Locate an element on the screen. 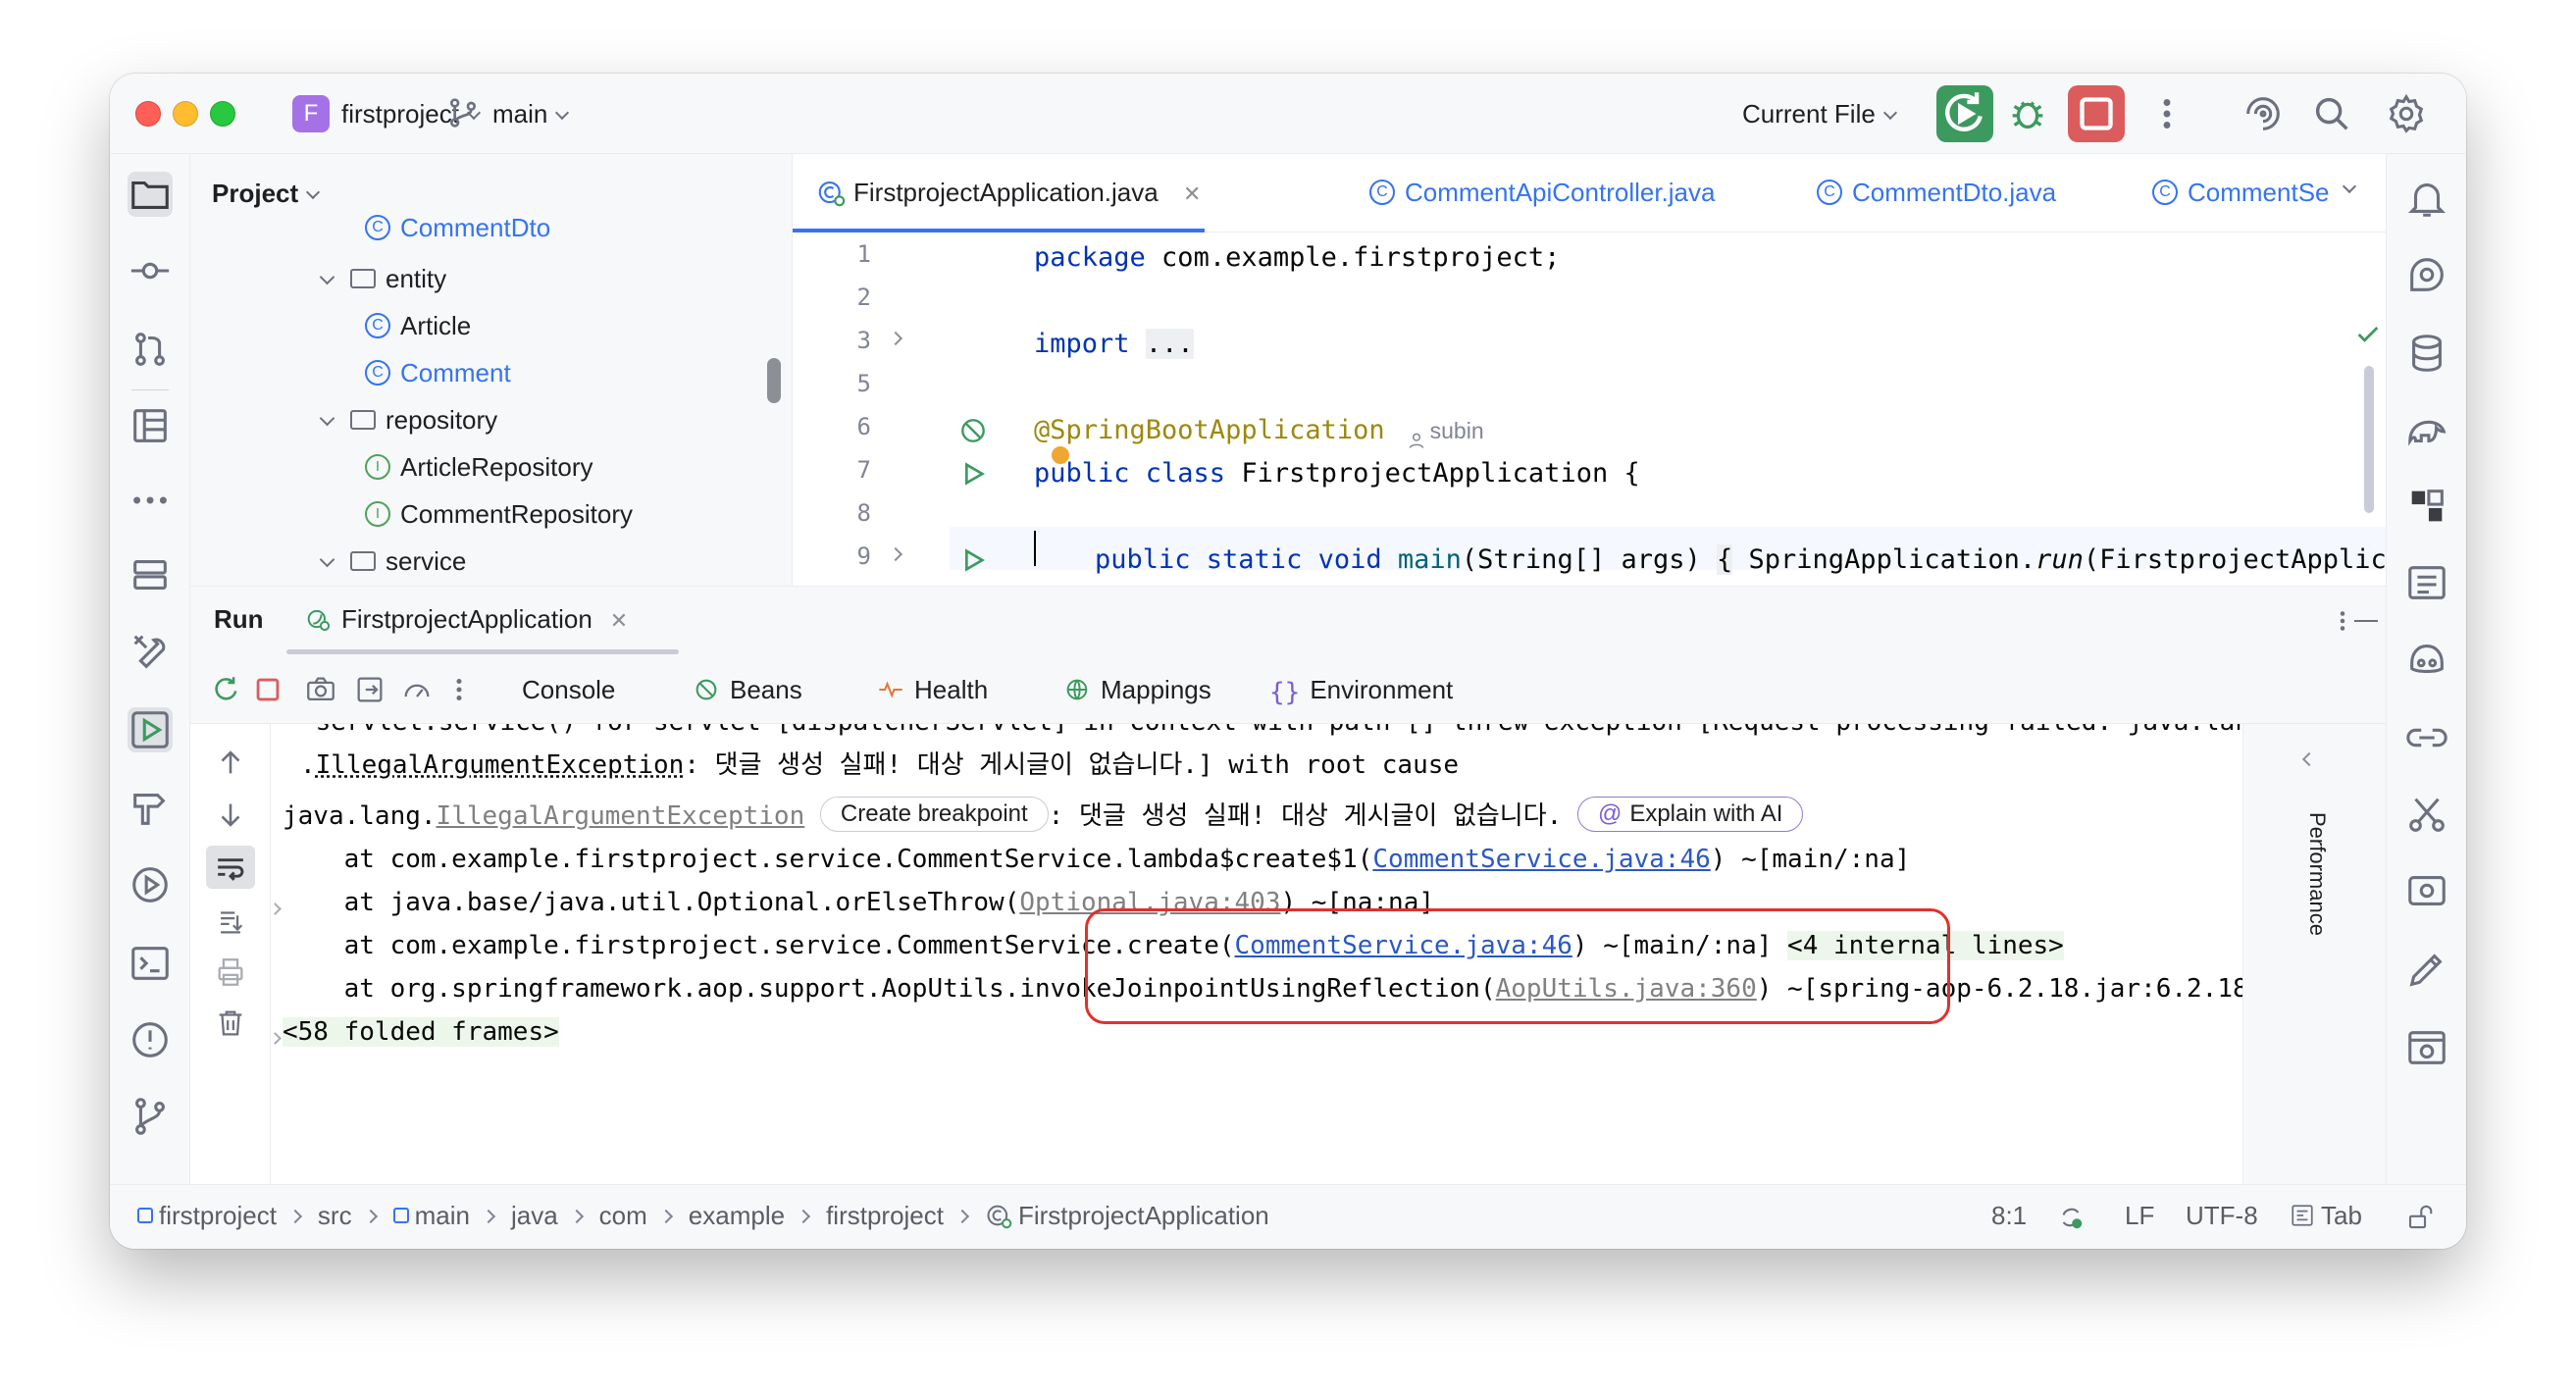 The height and width of the screenshot is (1393, 2576). fold-chevron-icon is located at coordinates (895, 339).